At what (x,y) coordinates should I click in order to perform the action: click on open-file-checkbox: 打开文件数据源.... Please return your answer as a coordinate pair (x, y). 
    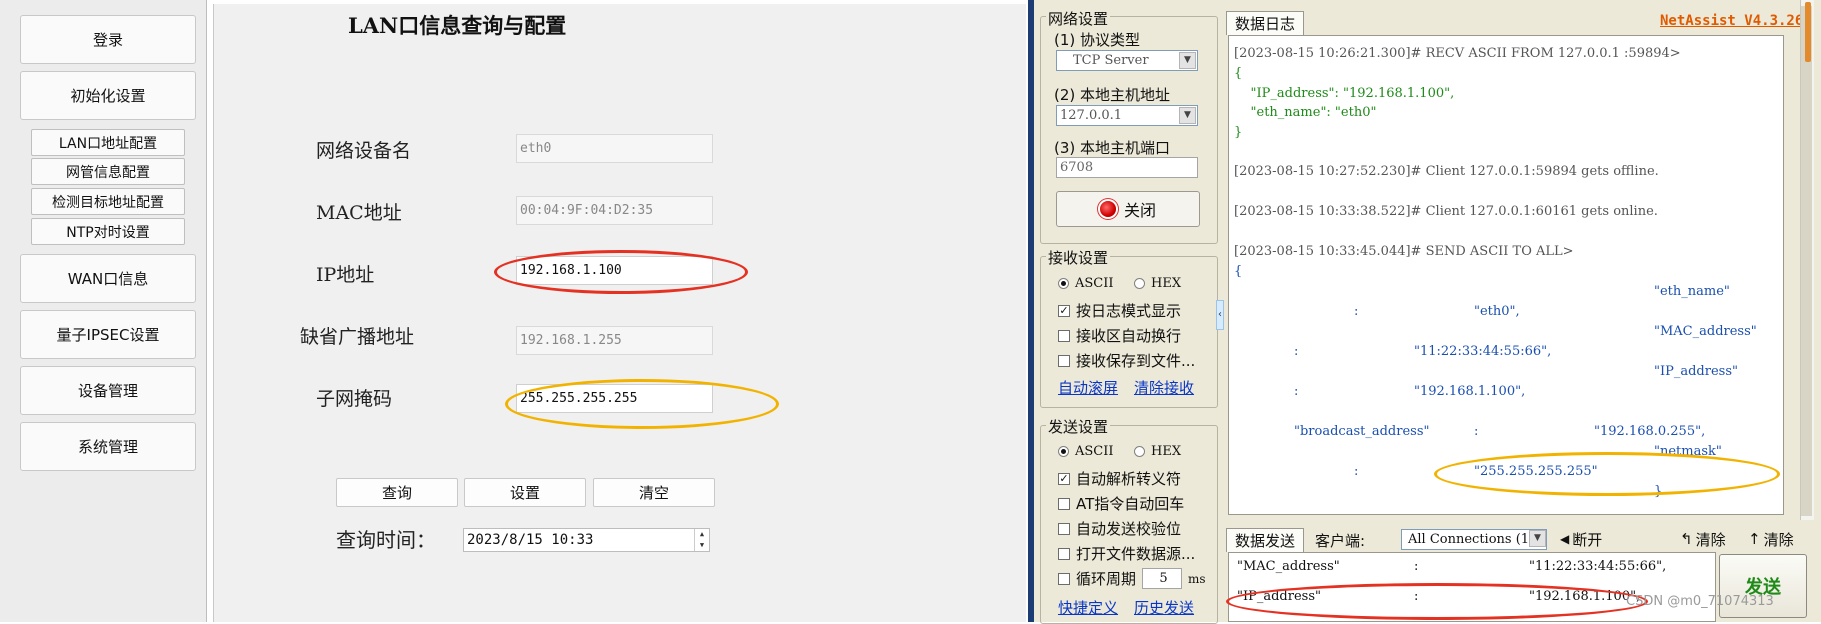
    Looking at the image, I should click on (1126, 553).